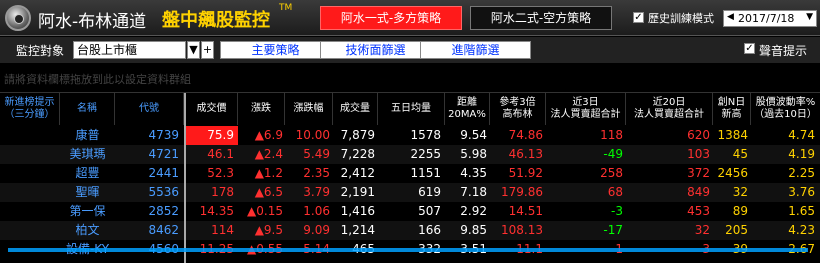 The width and height of the screenshot is (820, 263). What do you see at coordinates (613, 154) in the screenshot?
I see `inst-net-3d: -49` at bounding box center [613, 154].